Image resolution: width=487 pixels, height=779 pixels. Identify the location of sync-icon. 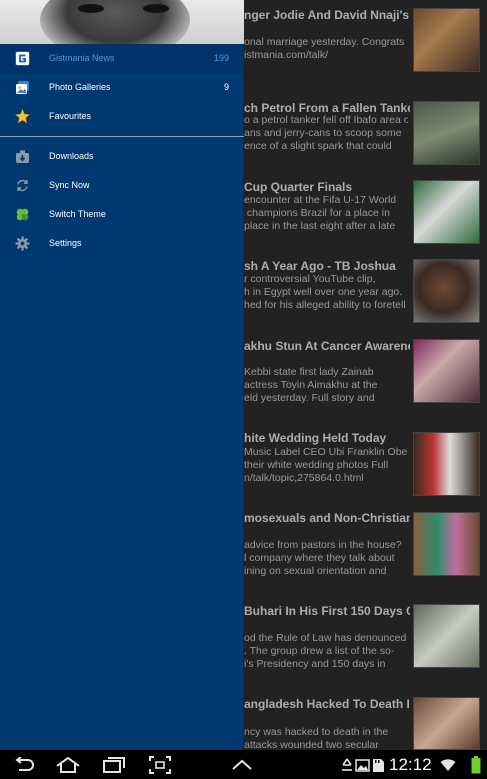
(22, 185).